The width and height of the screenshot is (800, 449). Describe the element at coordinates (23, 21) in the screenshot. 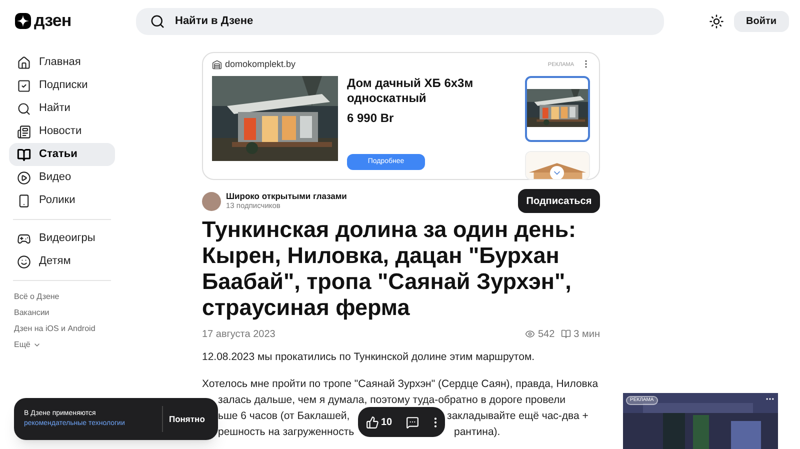

I see `star-icon` at that location.